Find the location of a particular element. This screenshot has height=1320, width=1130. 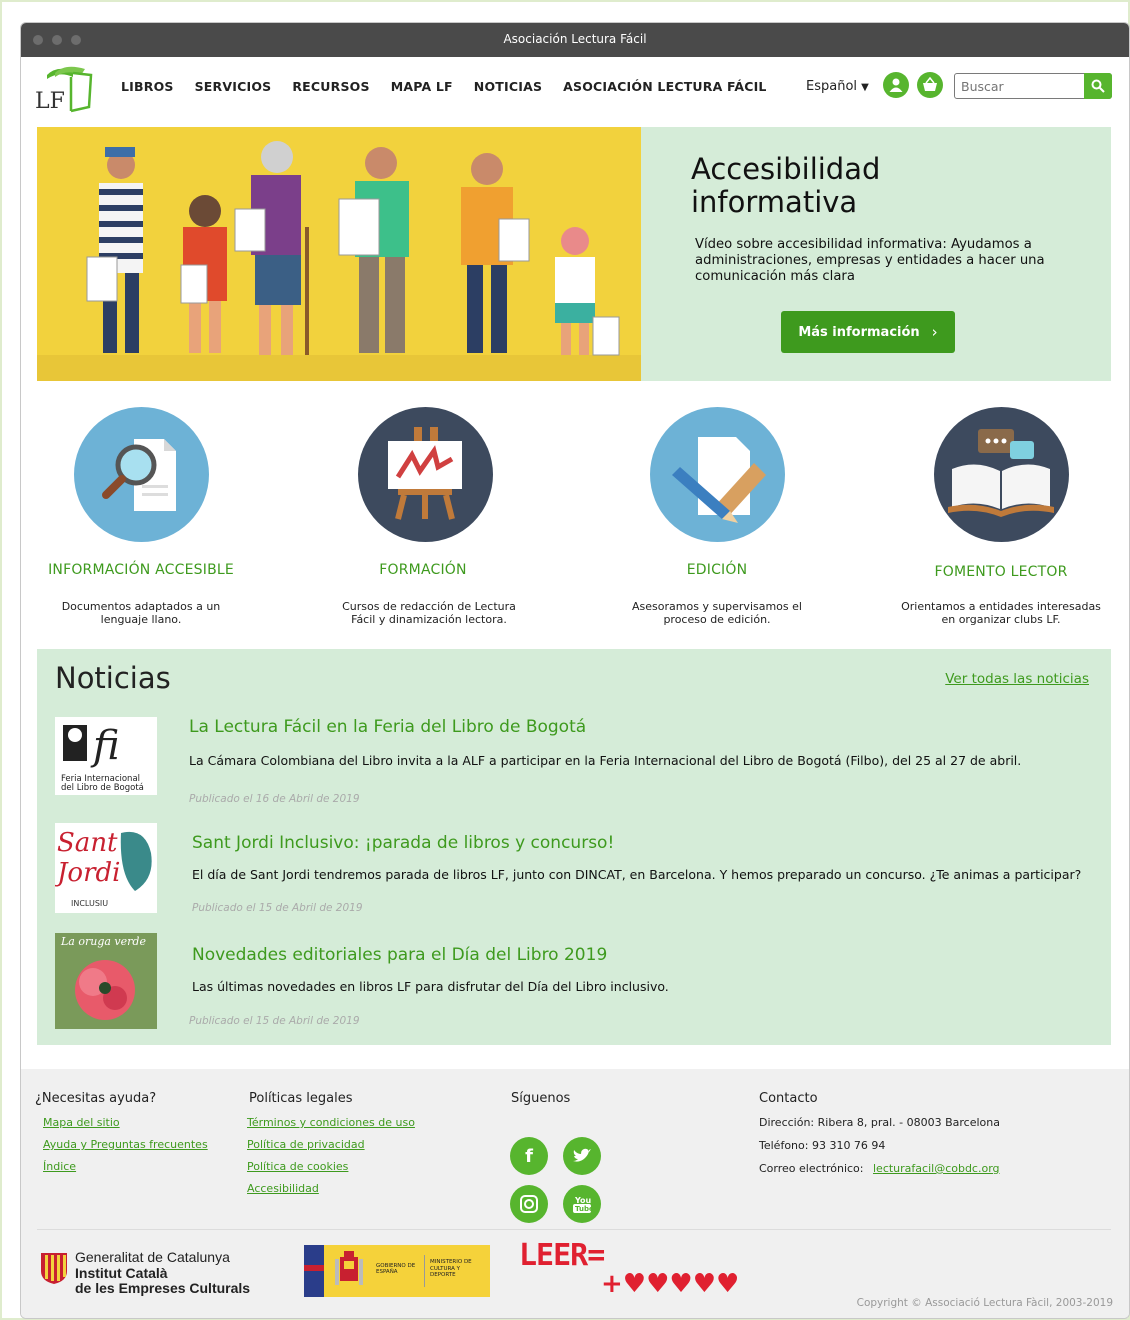

user-icon is located at coordinates (896, 85).